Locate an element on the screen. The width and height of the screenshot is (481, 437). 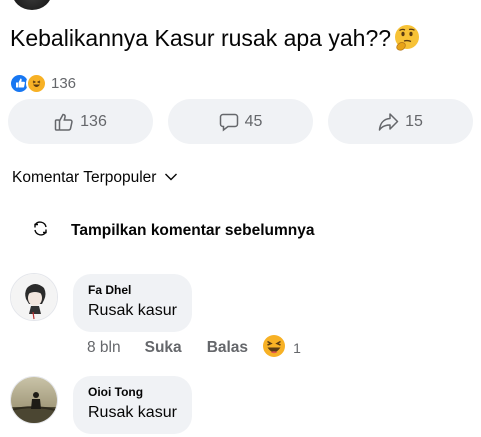
reaction-count: 136 is located at coordinates (64, 83).